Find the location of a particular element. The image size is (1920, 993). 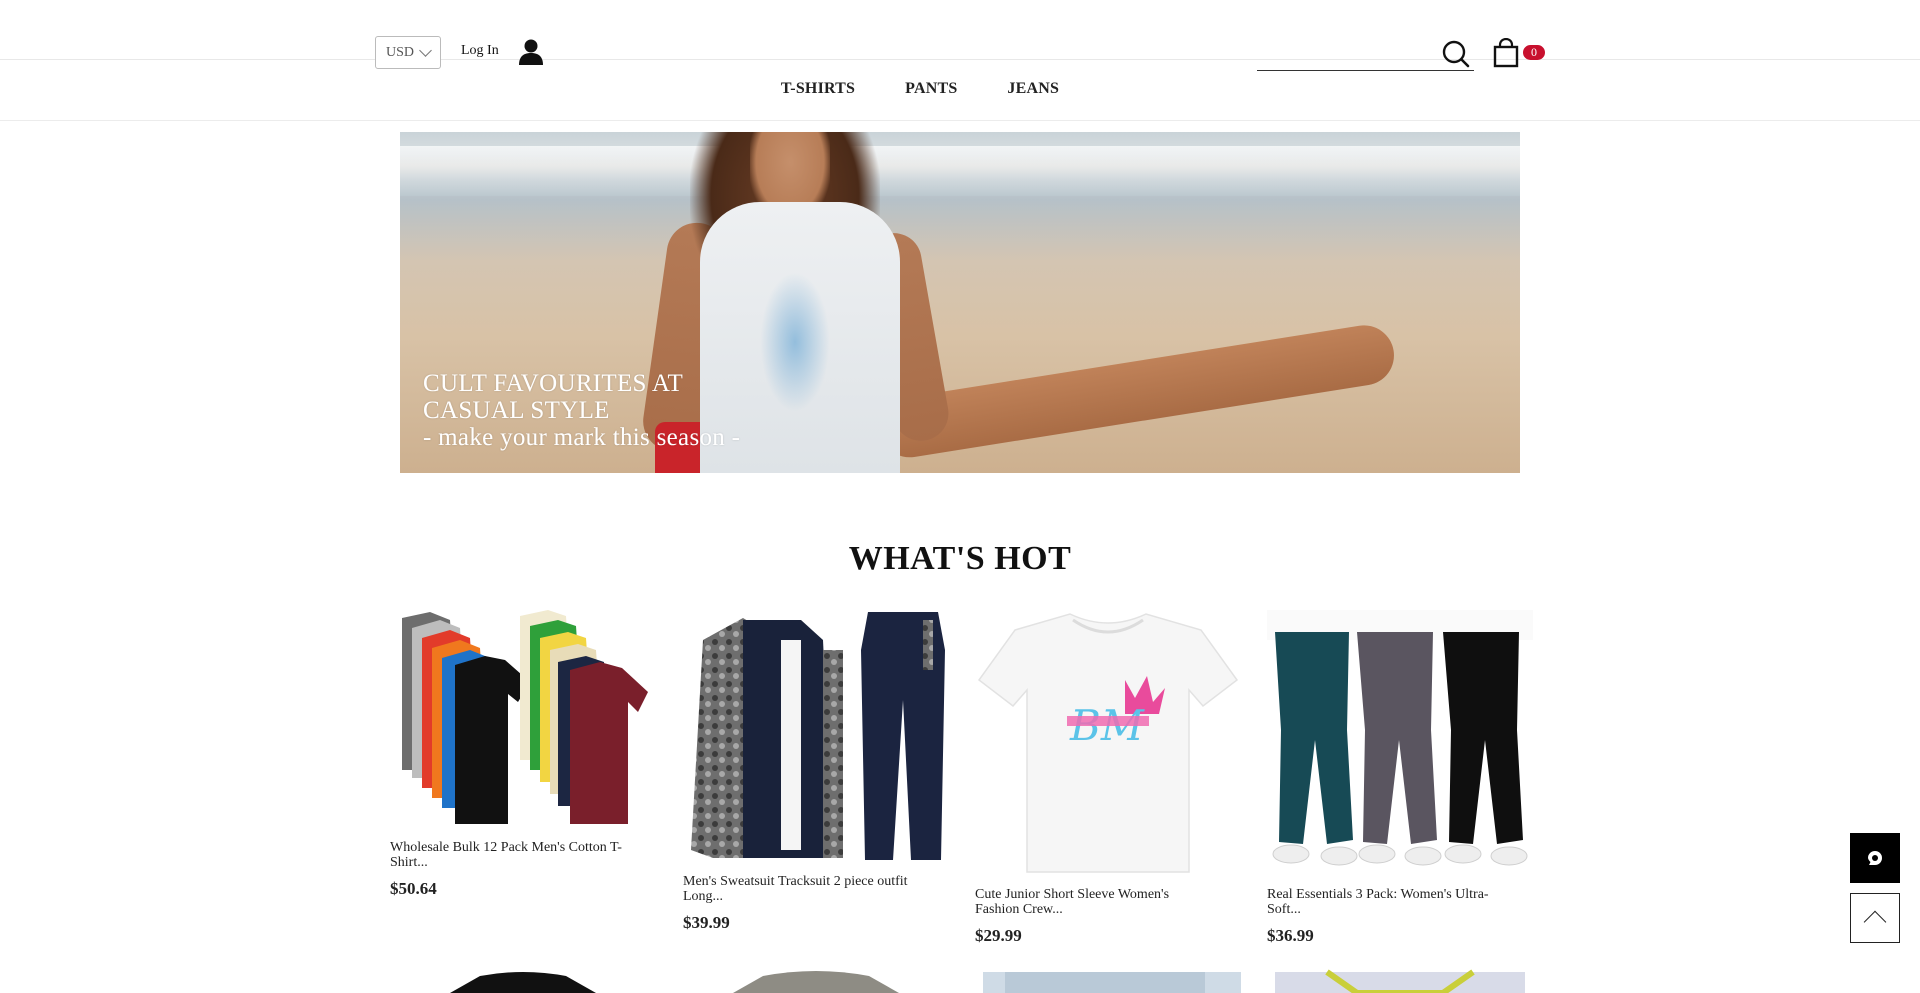

nav-divider is located at coordinates (960, 120).